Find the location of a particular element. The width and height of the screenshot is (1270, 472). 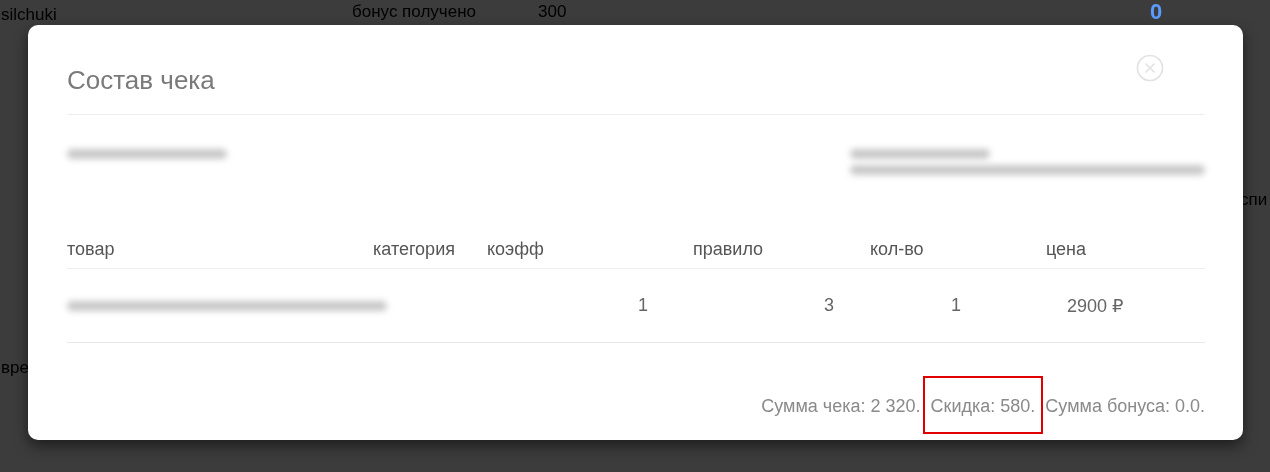

column-header: товар is located at coordinates (91, 249).